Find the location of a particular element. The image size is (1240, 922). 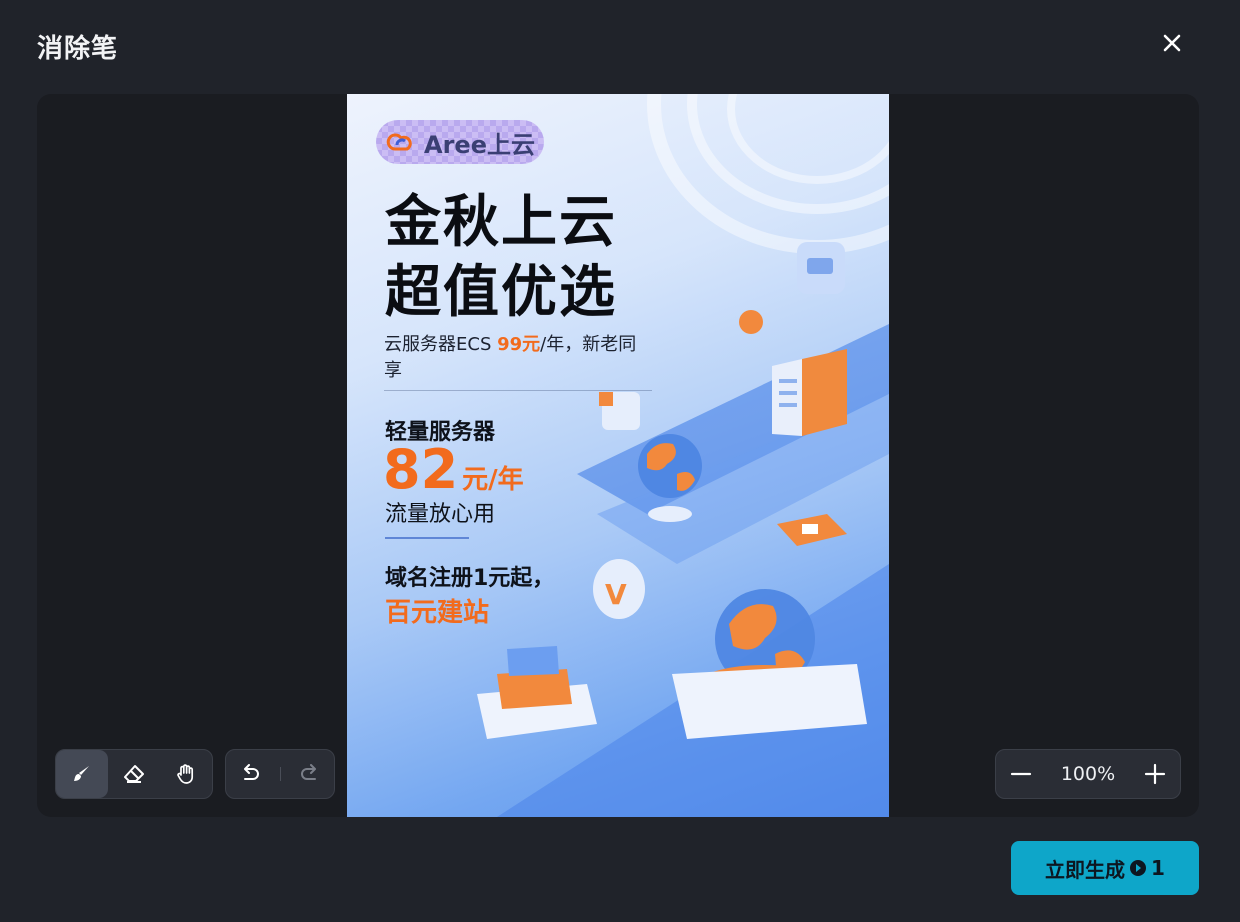

redo-button is located at coordinates (309, 774).